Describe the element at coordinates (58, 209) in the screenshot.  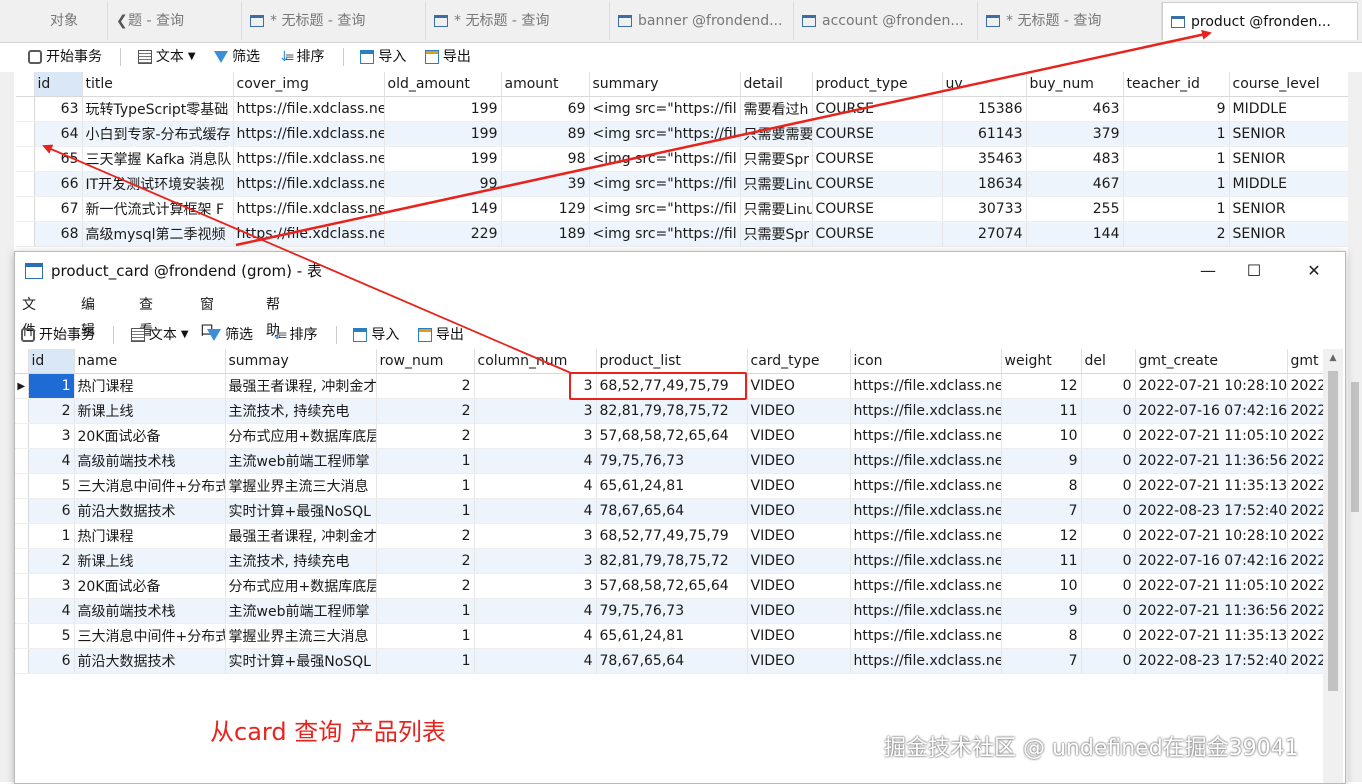
I see `table-cell: 67` at that location.